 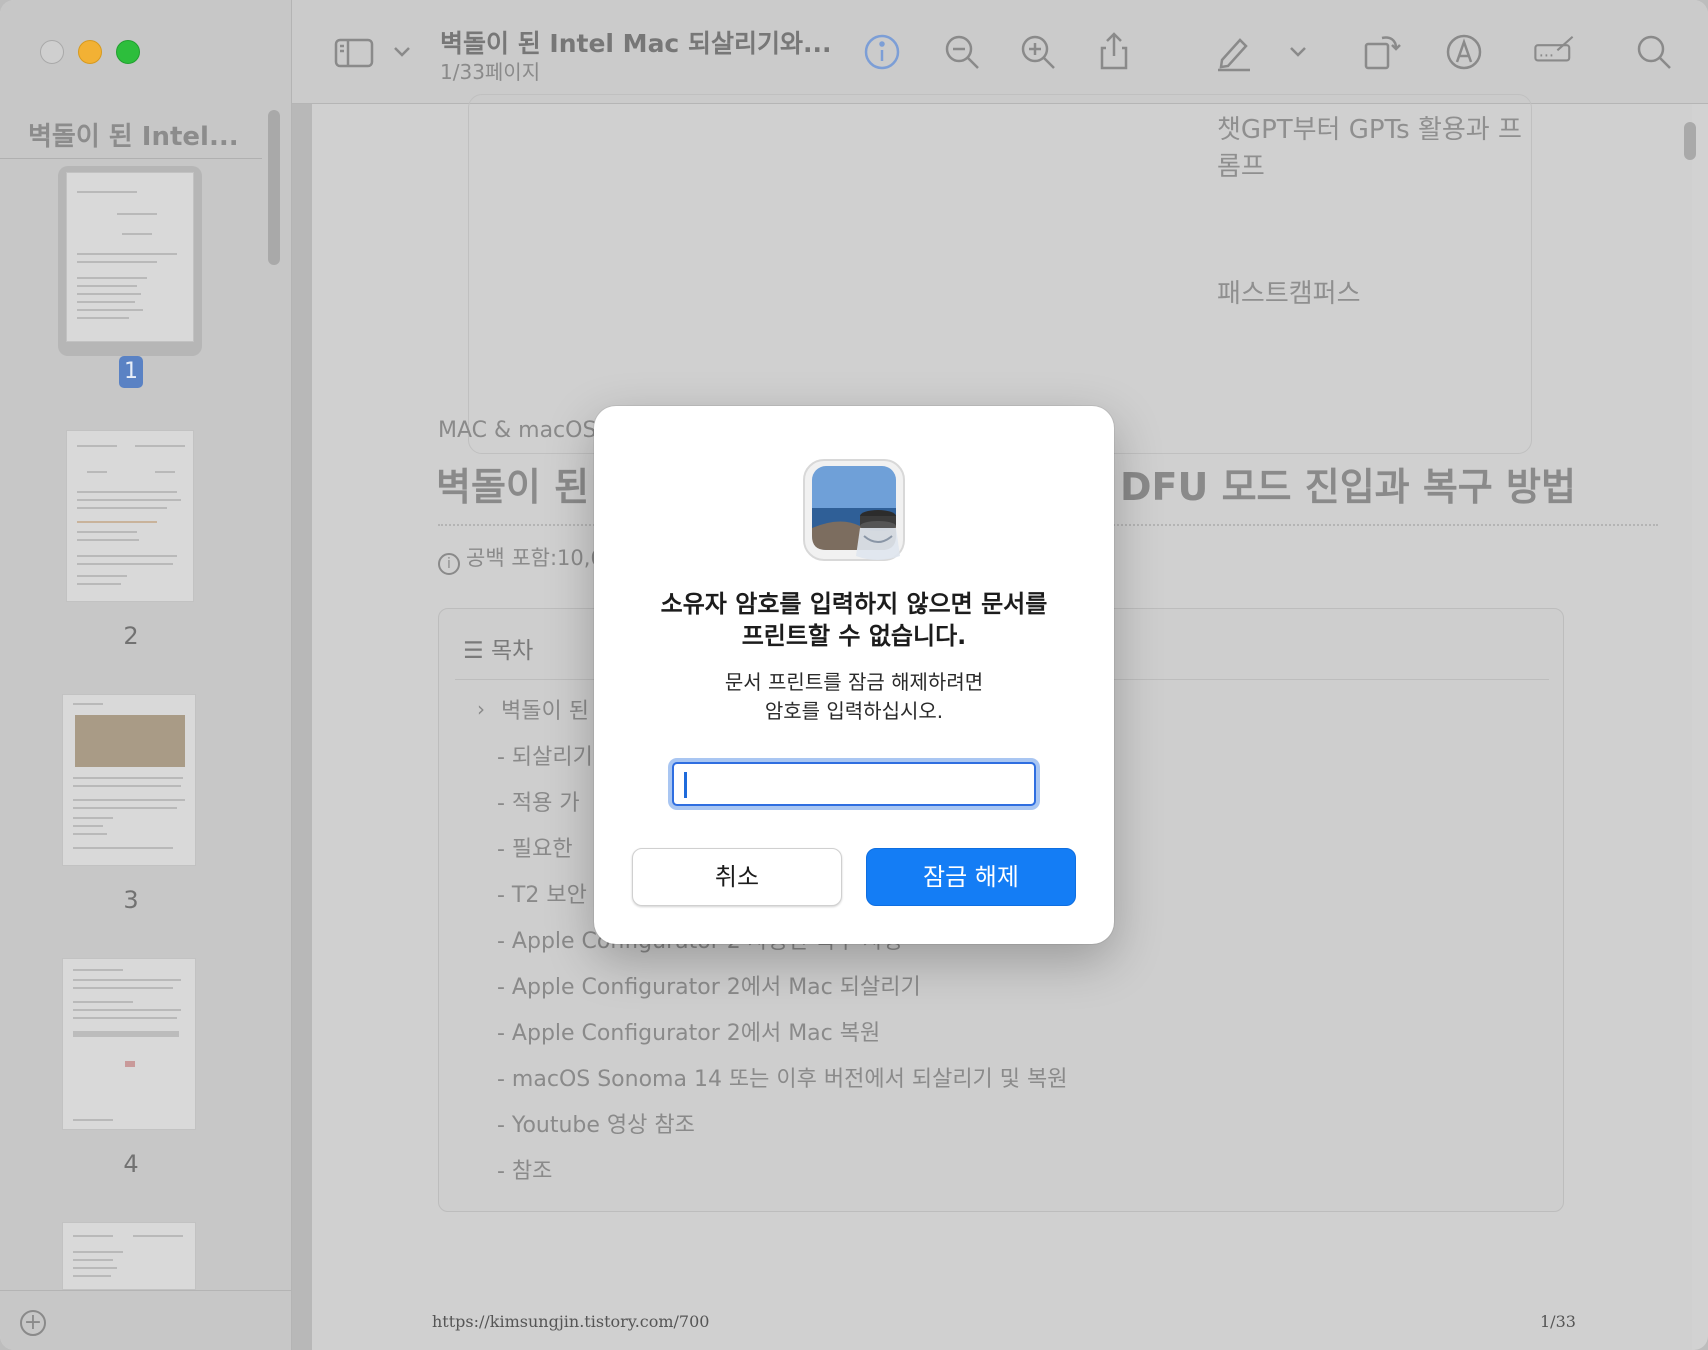 I want to click on toc-heading: ☰ 목차, so click(x=498, y=651).